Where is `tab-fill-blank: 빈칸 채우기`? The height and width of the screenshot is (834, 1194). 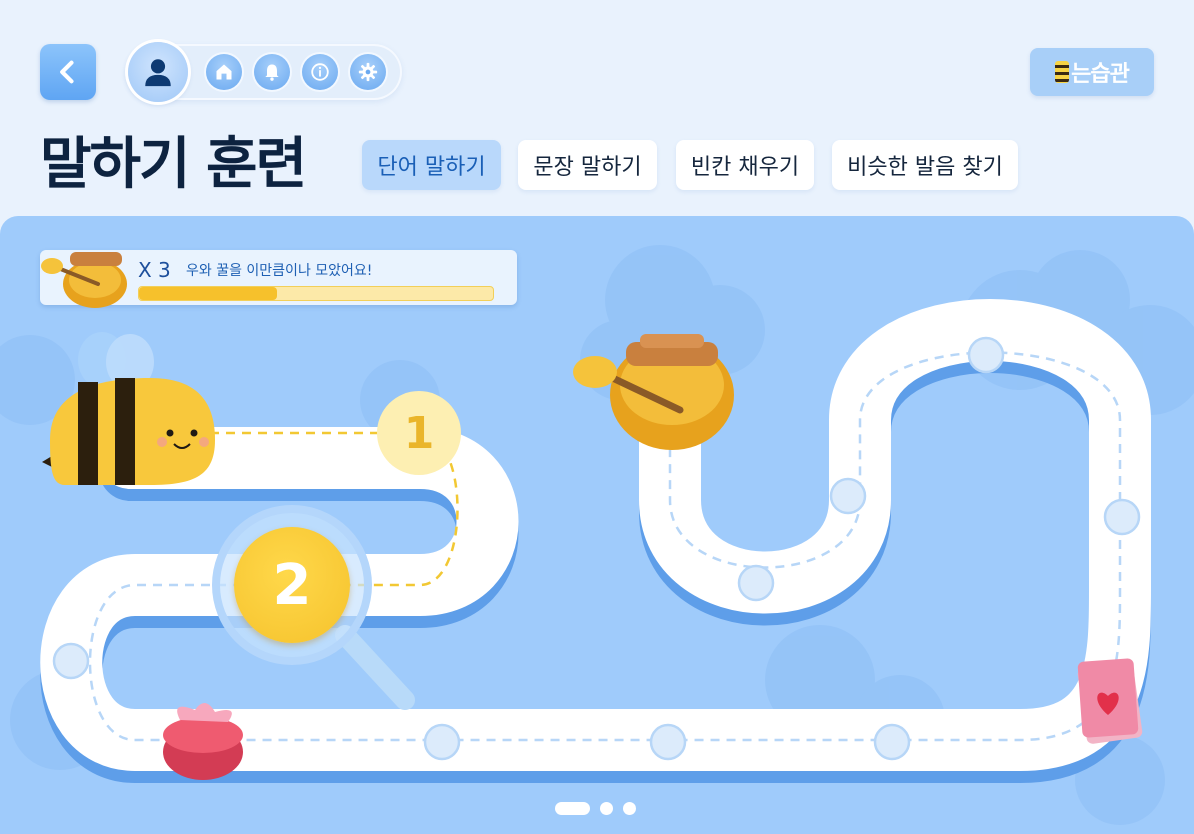 tab-fill-blank: 빈칸 채우기 is located at coordinates (745, 165).